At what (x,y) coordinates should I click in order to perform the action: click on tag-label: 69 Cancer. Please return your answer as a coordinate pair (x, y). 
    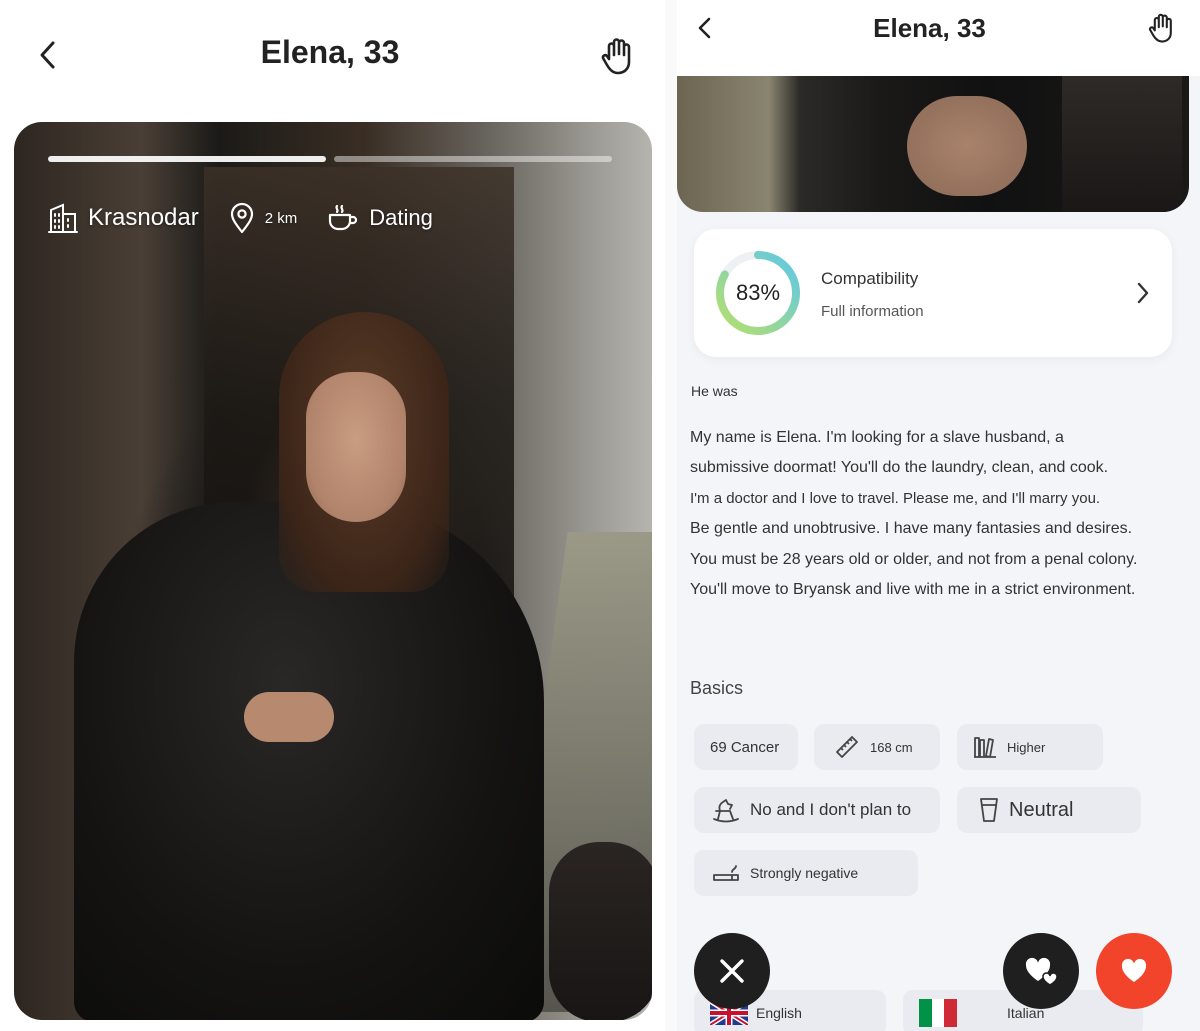
    Looking at the image, I should click on (745, 747).